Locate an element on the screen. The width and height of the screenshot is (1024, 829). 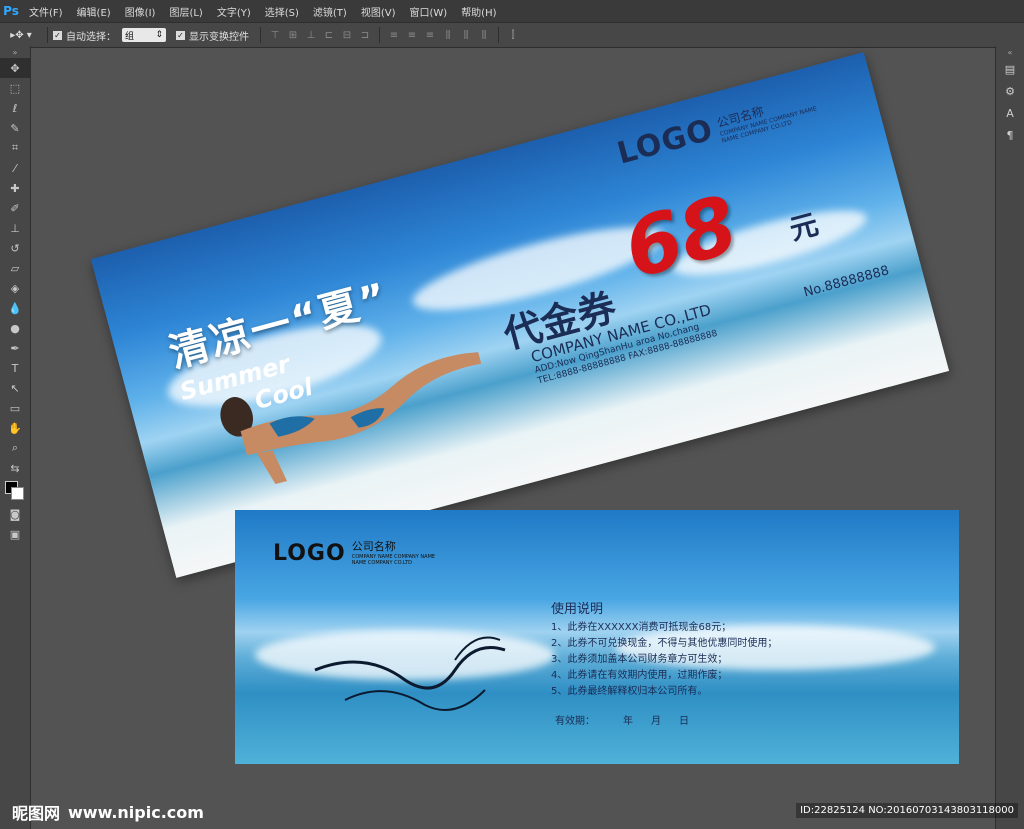
show-transform-label: 显示变换控件 is located at coordinates (219, 37).